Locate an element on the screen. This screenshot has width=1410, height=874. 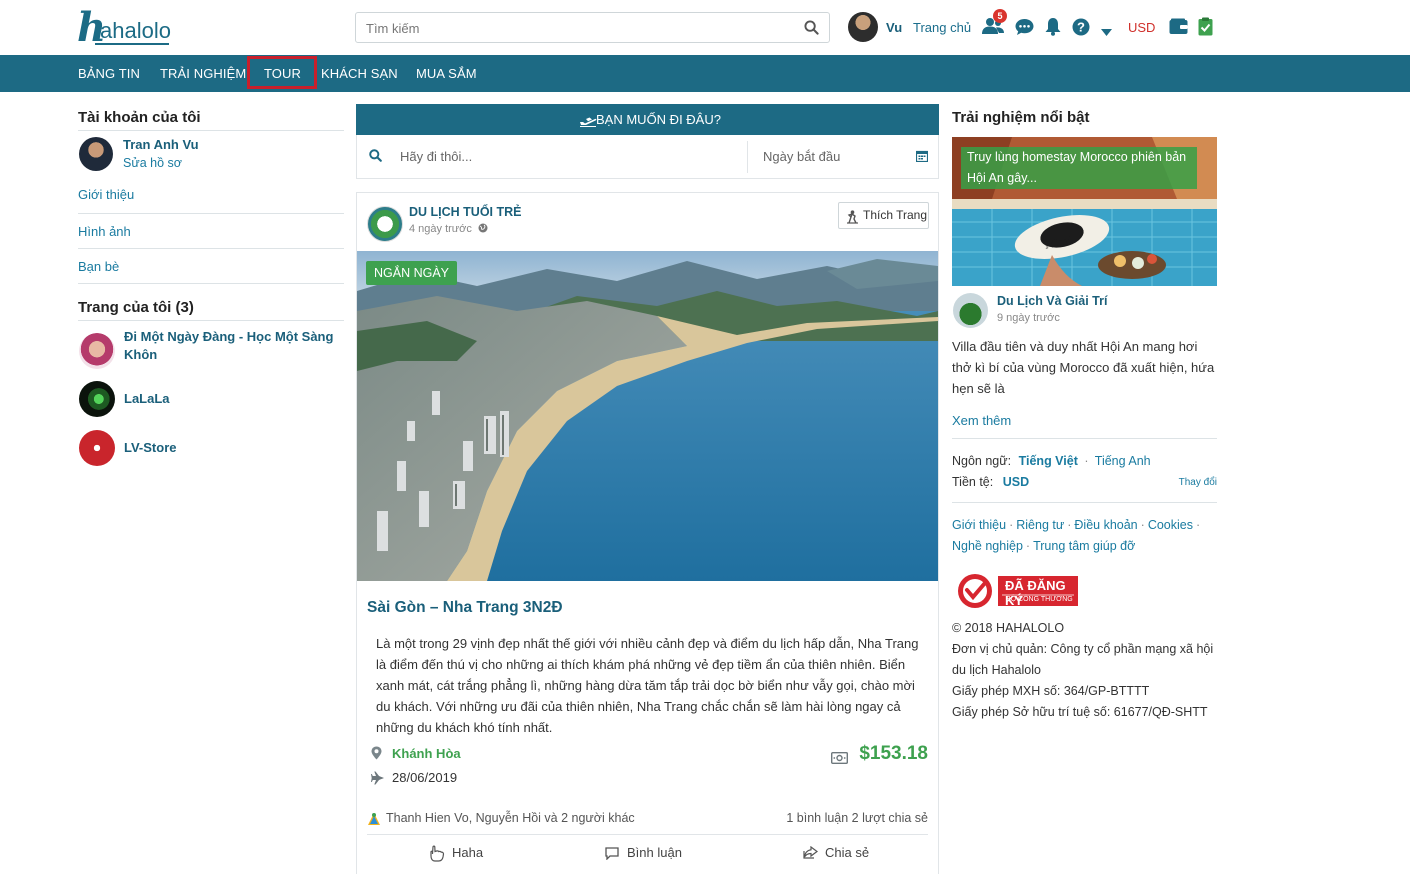
search-input is located at coordinates (581, 28).